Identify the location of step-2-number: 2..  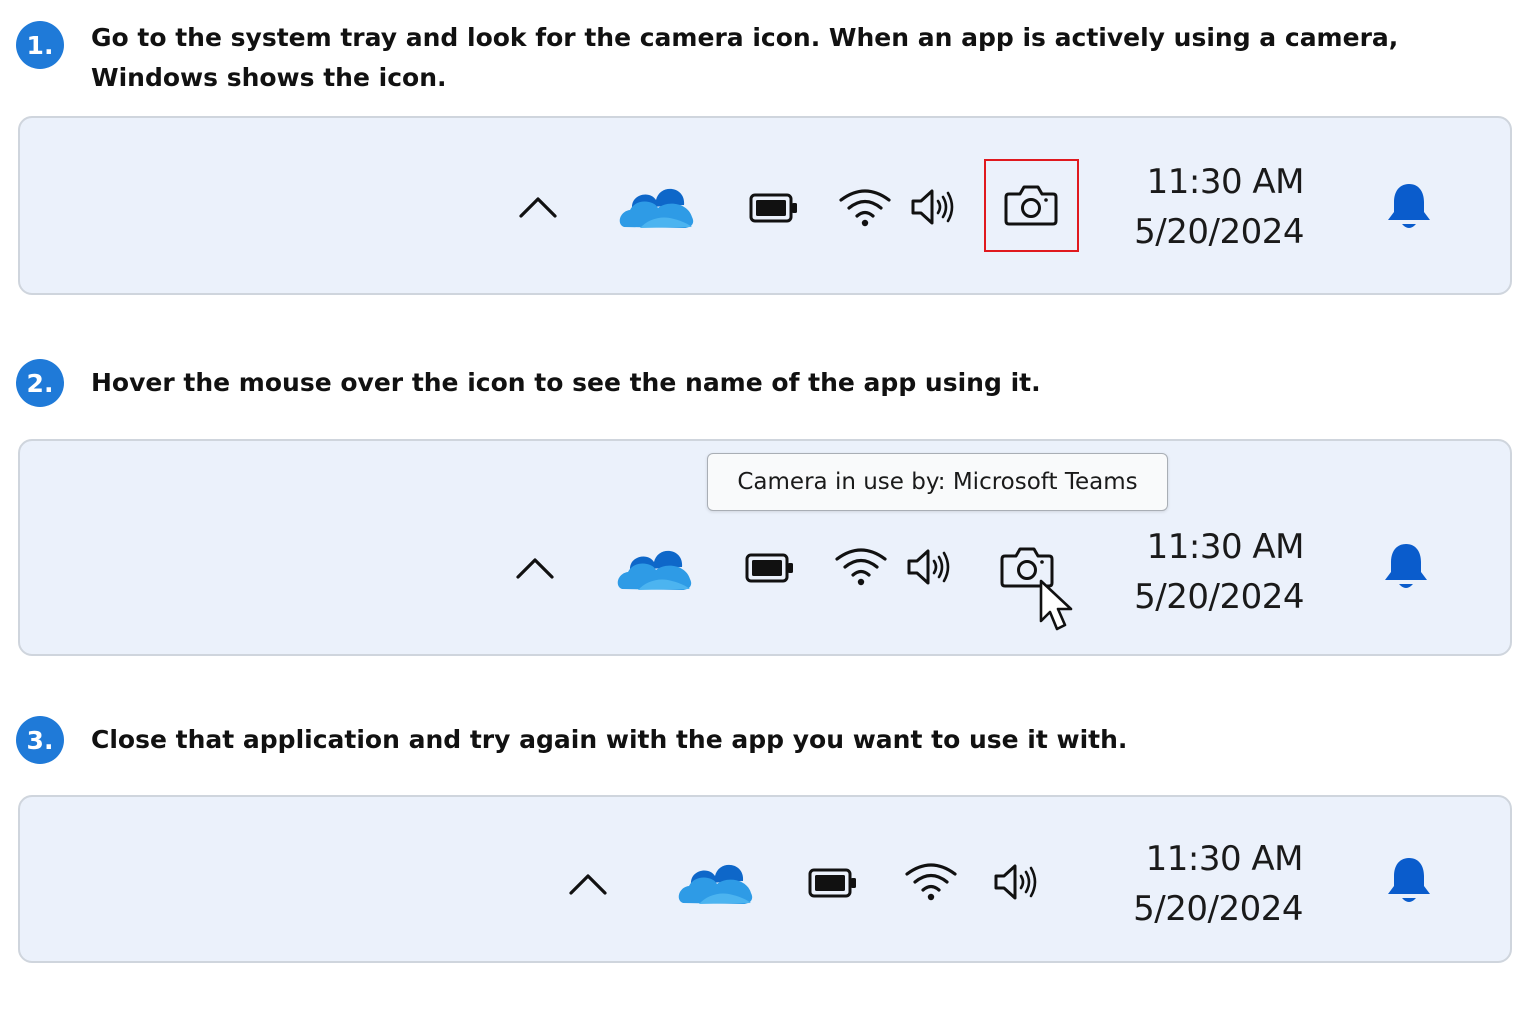
(40, 383).